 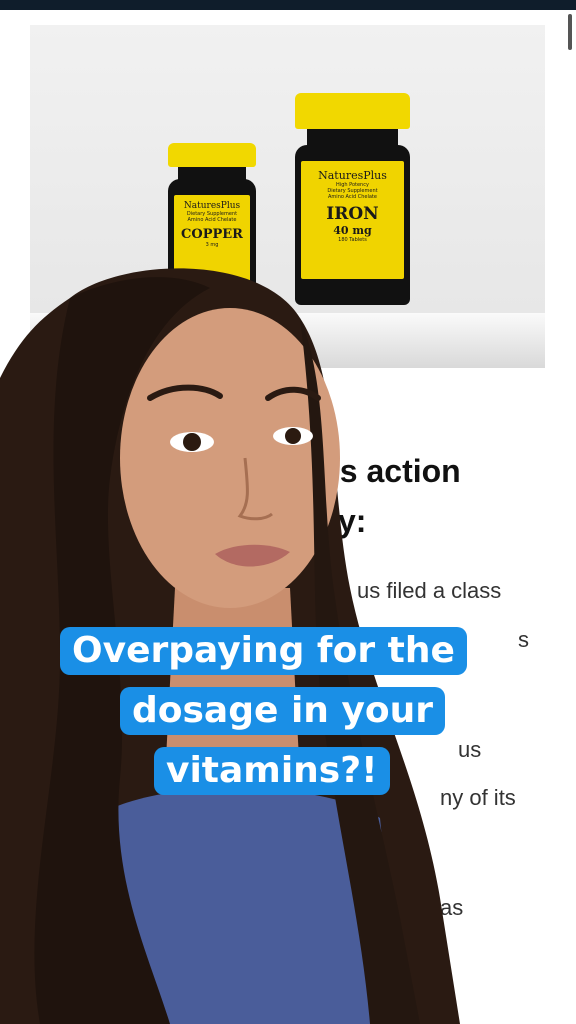 I want to click on copper-bottle-cap, so click(x=212, y=155).